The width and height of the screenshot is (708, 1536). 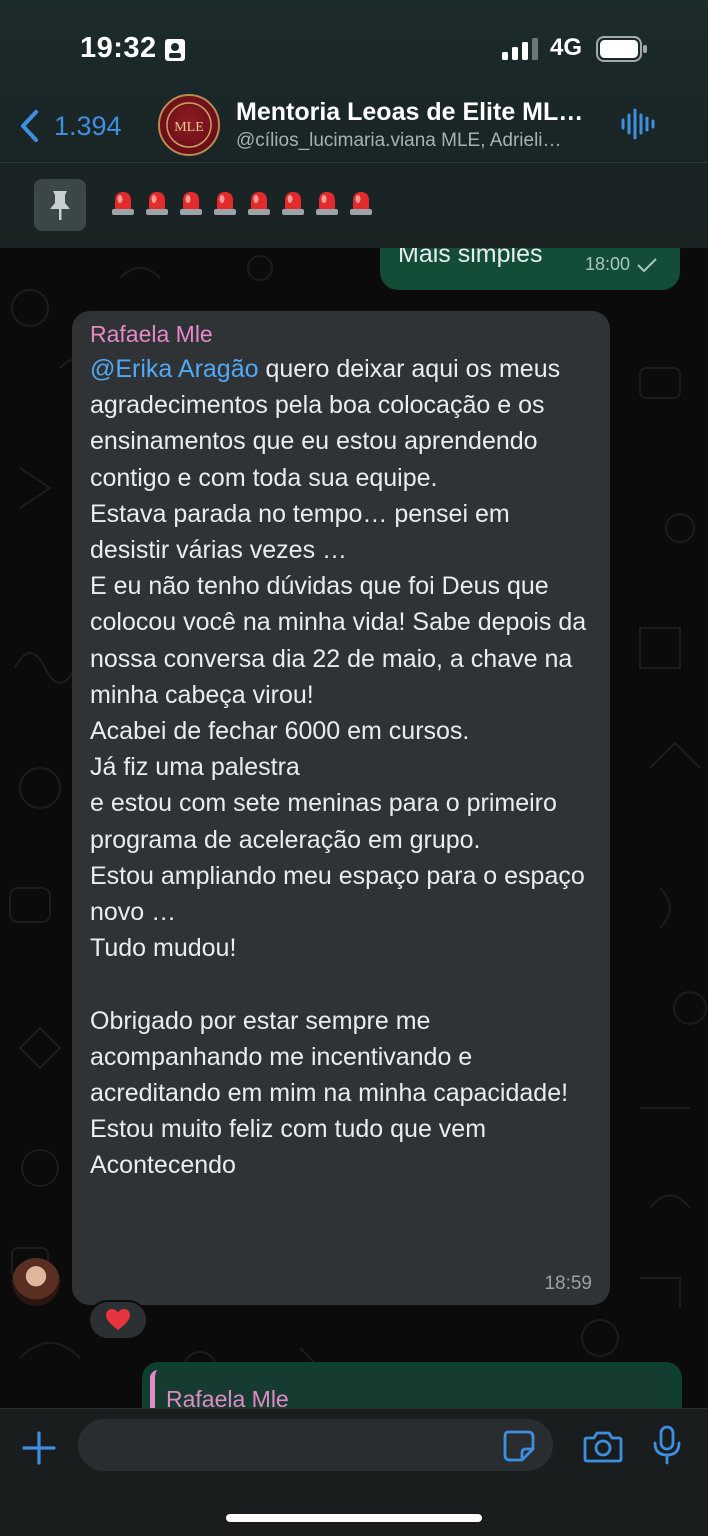 I want to click on back-button: 1.394, so click(x=73, y=126).